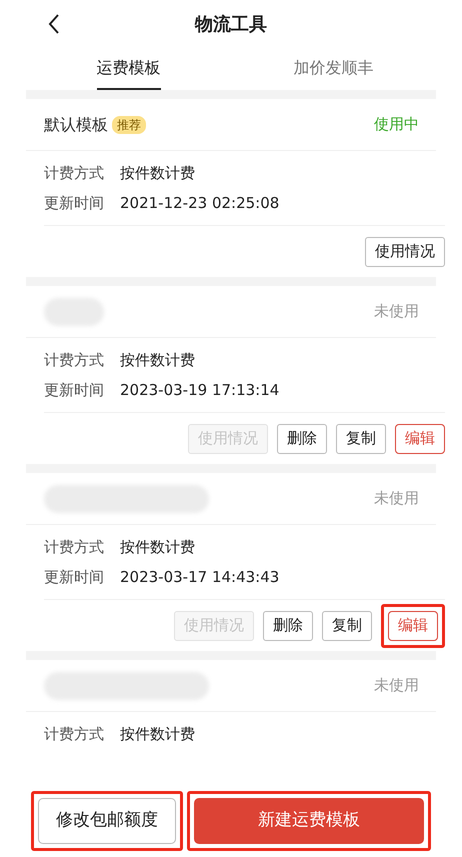  Describe the element at coordinates (231, 24) in the screenshot. I see `page-title: 物流工具` at that location.